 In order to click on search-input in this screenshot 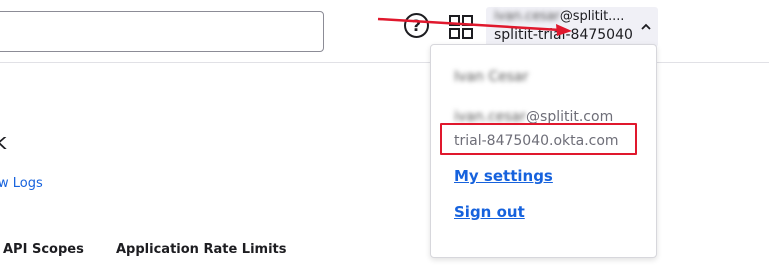, I will do `click(162, 31)`.